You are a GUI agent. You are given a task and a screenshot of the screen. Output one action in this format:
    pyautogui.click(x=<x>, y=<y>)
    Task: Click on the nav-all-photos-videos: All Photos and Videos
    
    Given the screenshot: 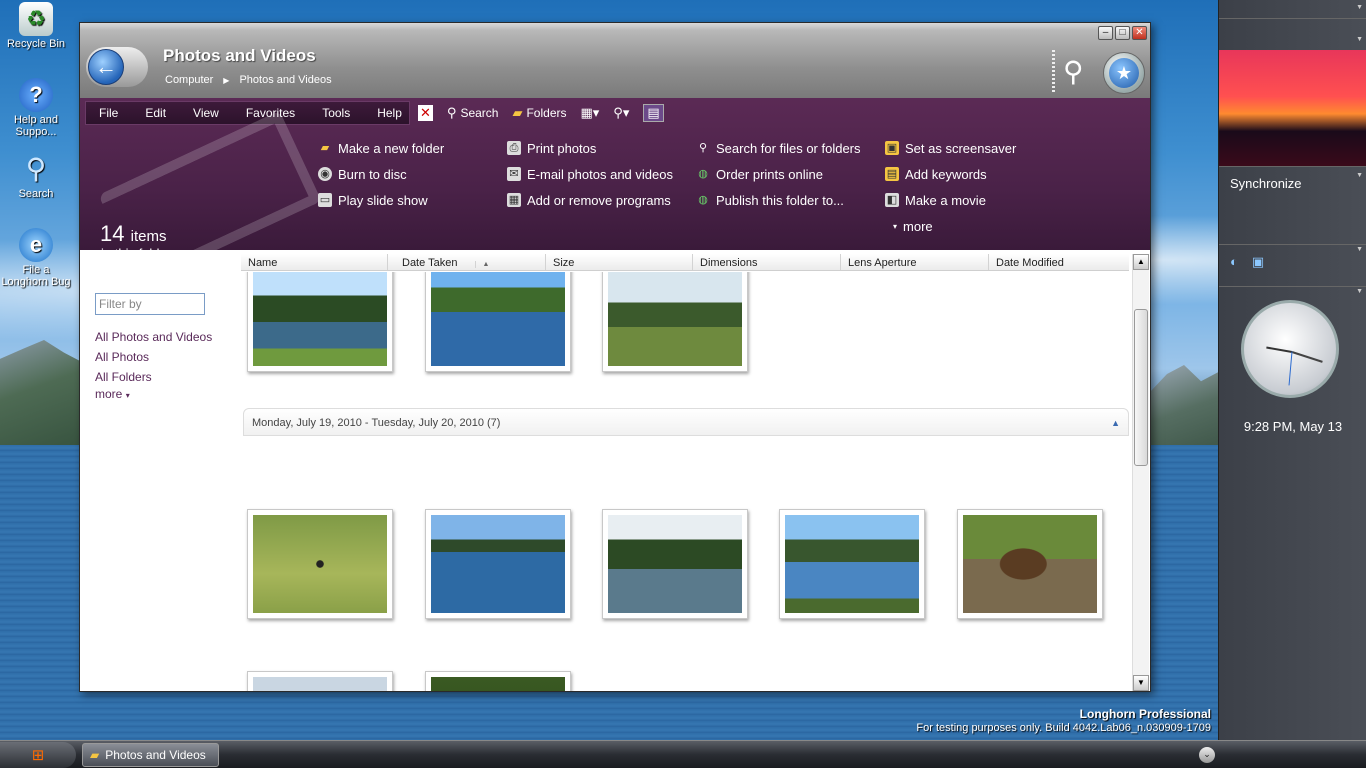 What is the action you would take?
    pyautogui.click(x=153, y=337)
    